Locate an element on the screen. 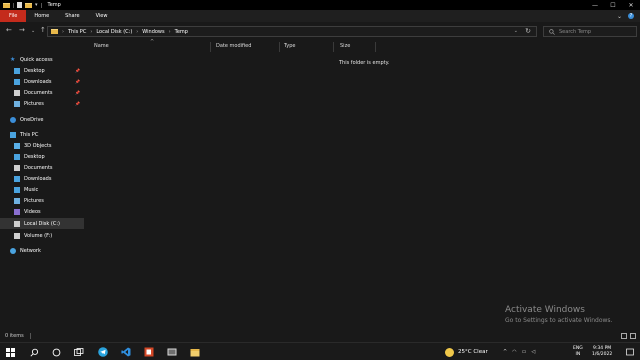 The height and width of the screenshot is (360, 640). tab-share: Share is located at coordinates (72, 16).